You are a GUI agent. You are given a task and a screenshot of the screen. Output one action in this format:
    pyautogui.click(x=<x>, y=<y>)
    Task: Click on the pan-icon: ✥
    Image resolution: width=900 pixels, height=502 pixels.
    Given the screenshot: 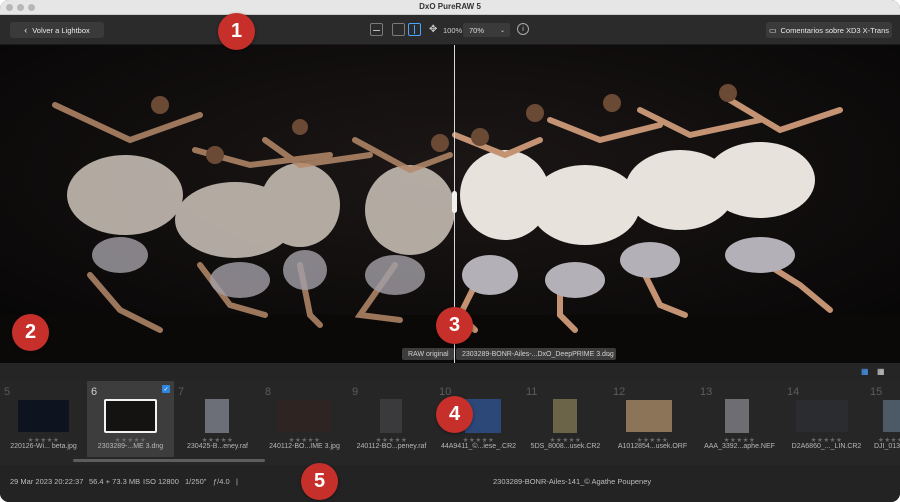 What is the action you would take?
    pyautogui.click(x=433, y=29)
    